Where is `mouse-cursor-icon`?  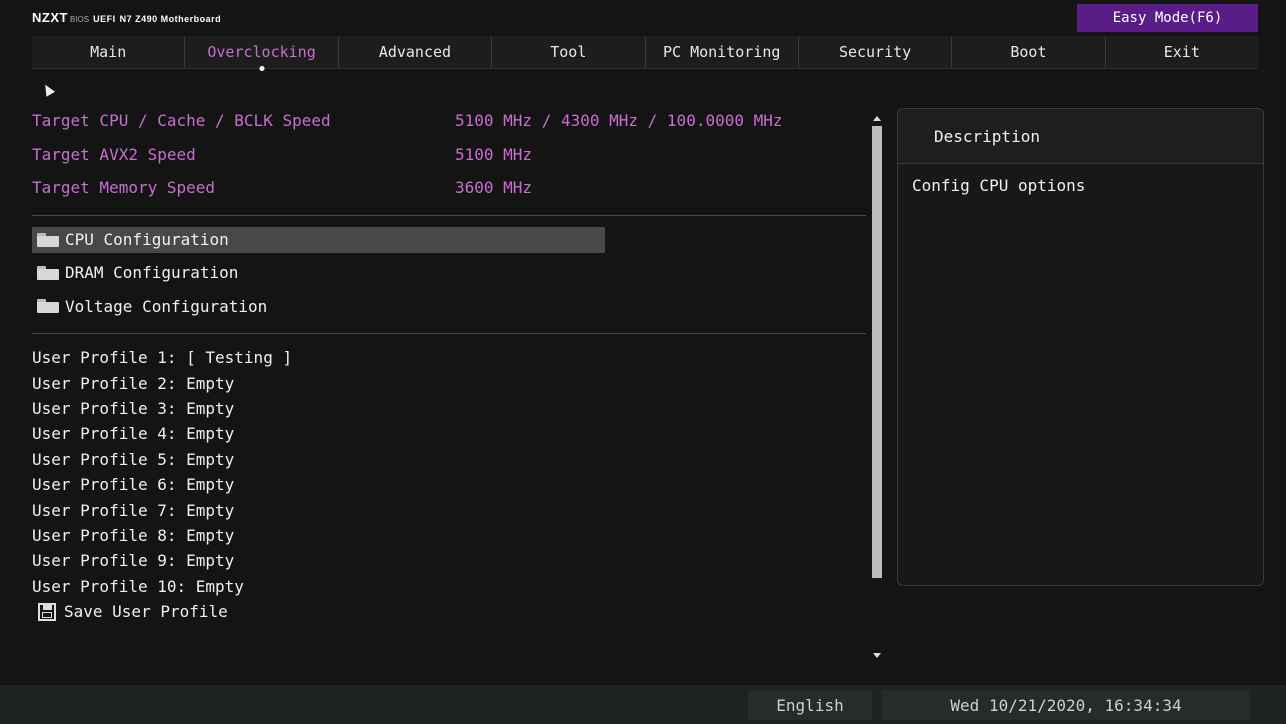
mouse-cursor-icon is located at coordinates (48, 89).